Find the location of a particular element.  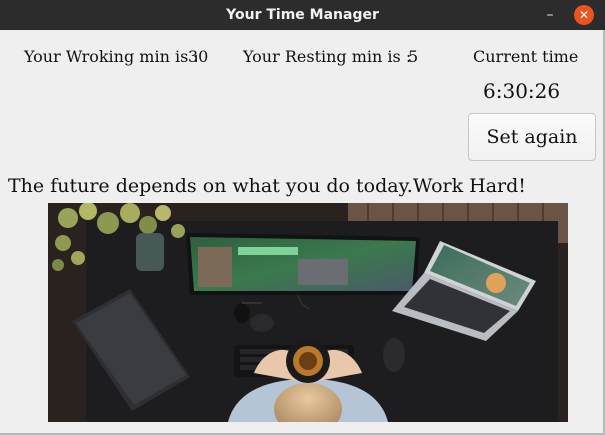

resting-minutes-value: 5 is located at coordinates (413, 56).